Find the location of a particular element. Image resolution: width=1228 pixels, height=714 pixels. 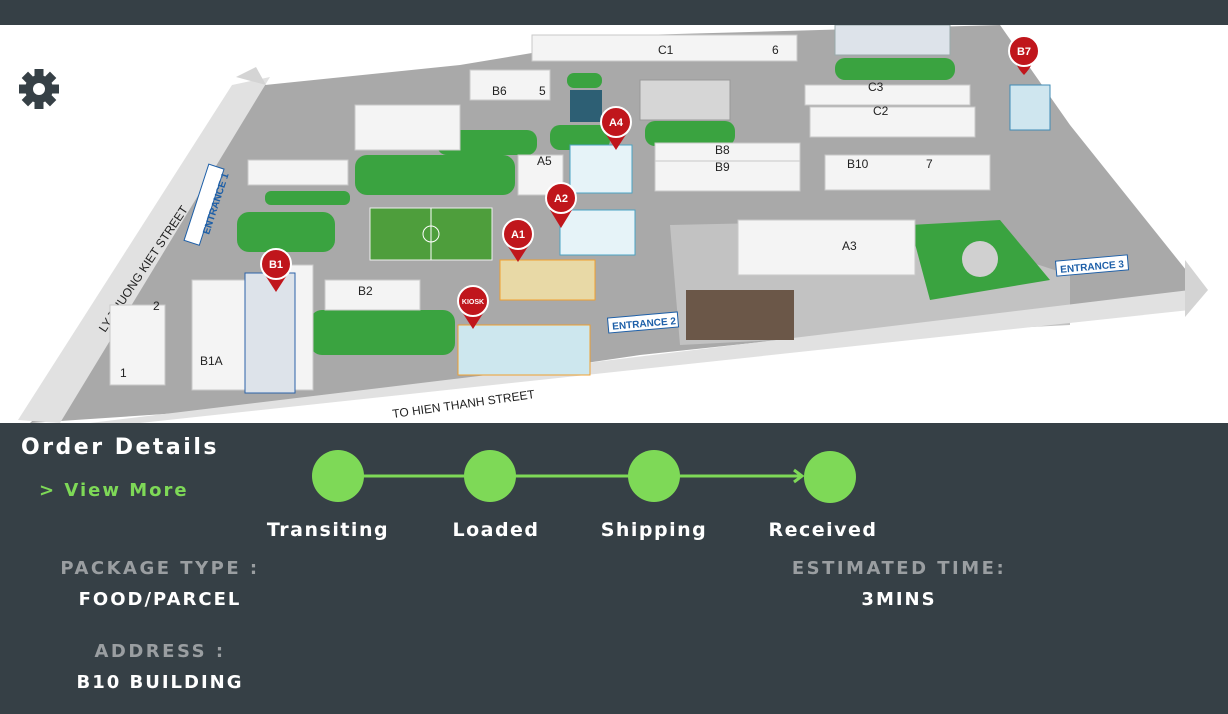

label-b1a: B1A is located at coordinates (211, 361).